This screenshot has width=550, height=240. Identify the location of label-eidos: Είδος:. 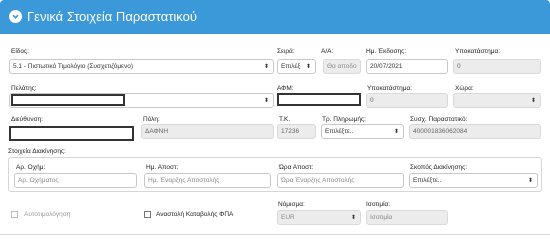
(20, 51).